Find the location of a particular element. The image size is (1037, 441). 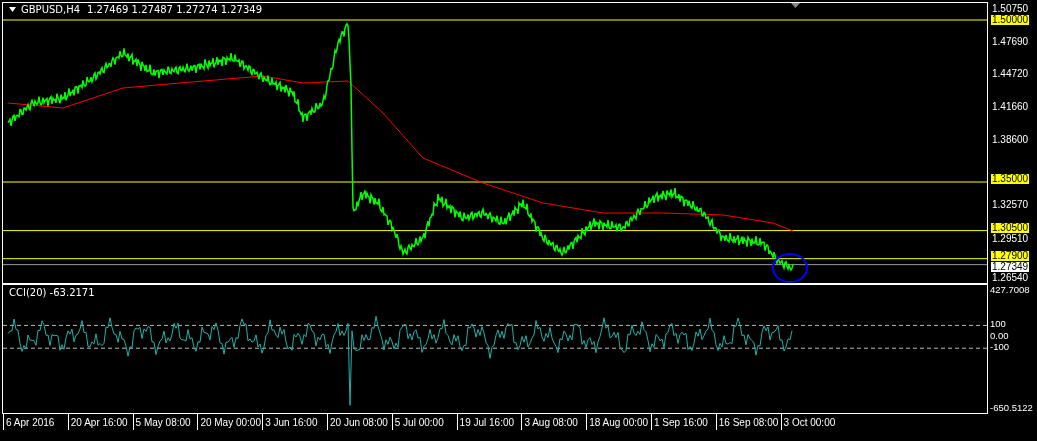

time-axis-label: 20 May 00:00 is located at coordinates (230, 422).